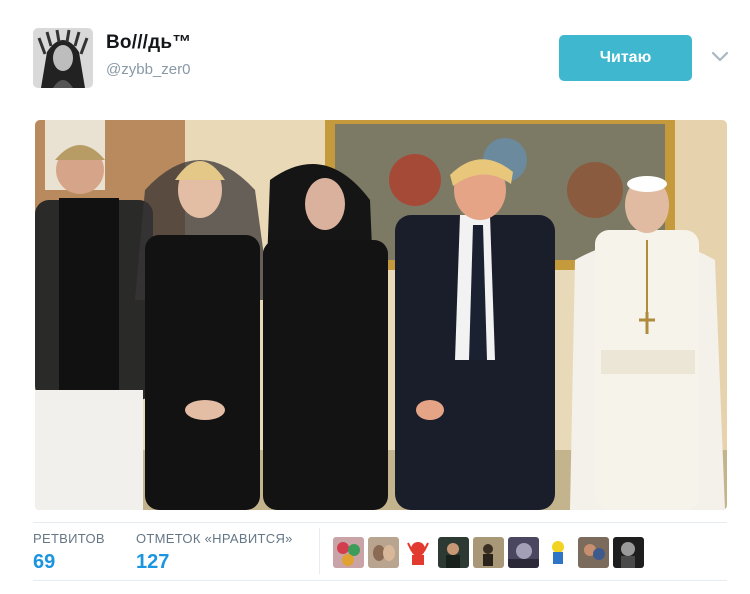 Image resolution: width=750 pixels, height=594 pixels. What do you see at coordinates (380, 580) in the screenshot?
I see `stats-bottom-divider` at bounding box center [380, 580].